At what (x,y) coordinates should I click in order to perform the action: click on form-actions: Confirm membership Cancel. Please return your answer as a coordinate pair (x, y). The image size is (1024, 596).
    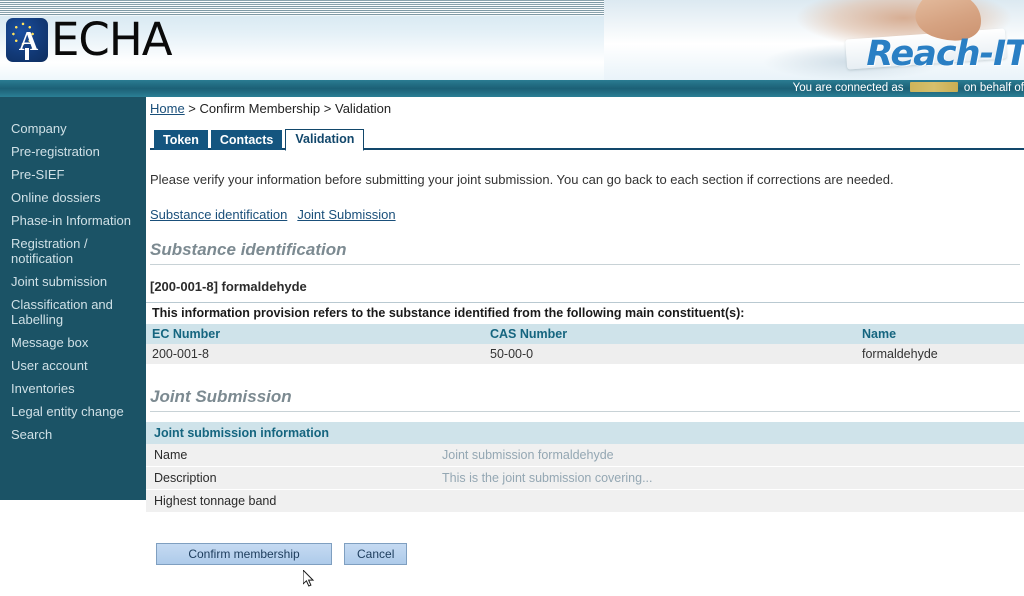
    Looking at the image, I should click on (590, 554).